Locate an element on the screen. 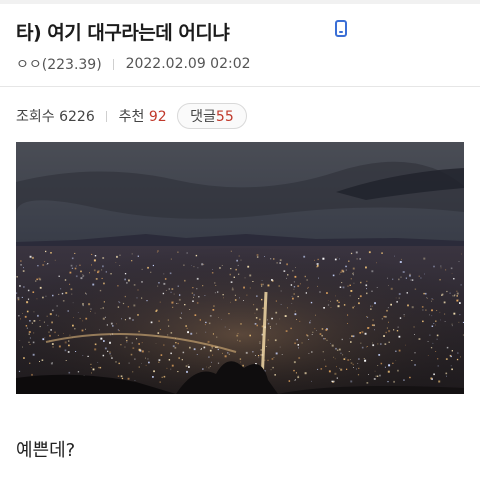 Image resolution: width=480 pixels, height=484 pixels. post-header: 타) 여기 대구라는데 어디냐 is located at coordinates (241, 32).